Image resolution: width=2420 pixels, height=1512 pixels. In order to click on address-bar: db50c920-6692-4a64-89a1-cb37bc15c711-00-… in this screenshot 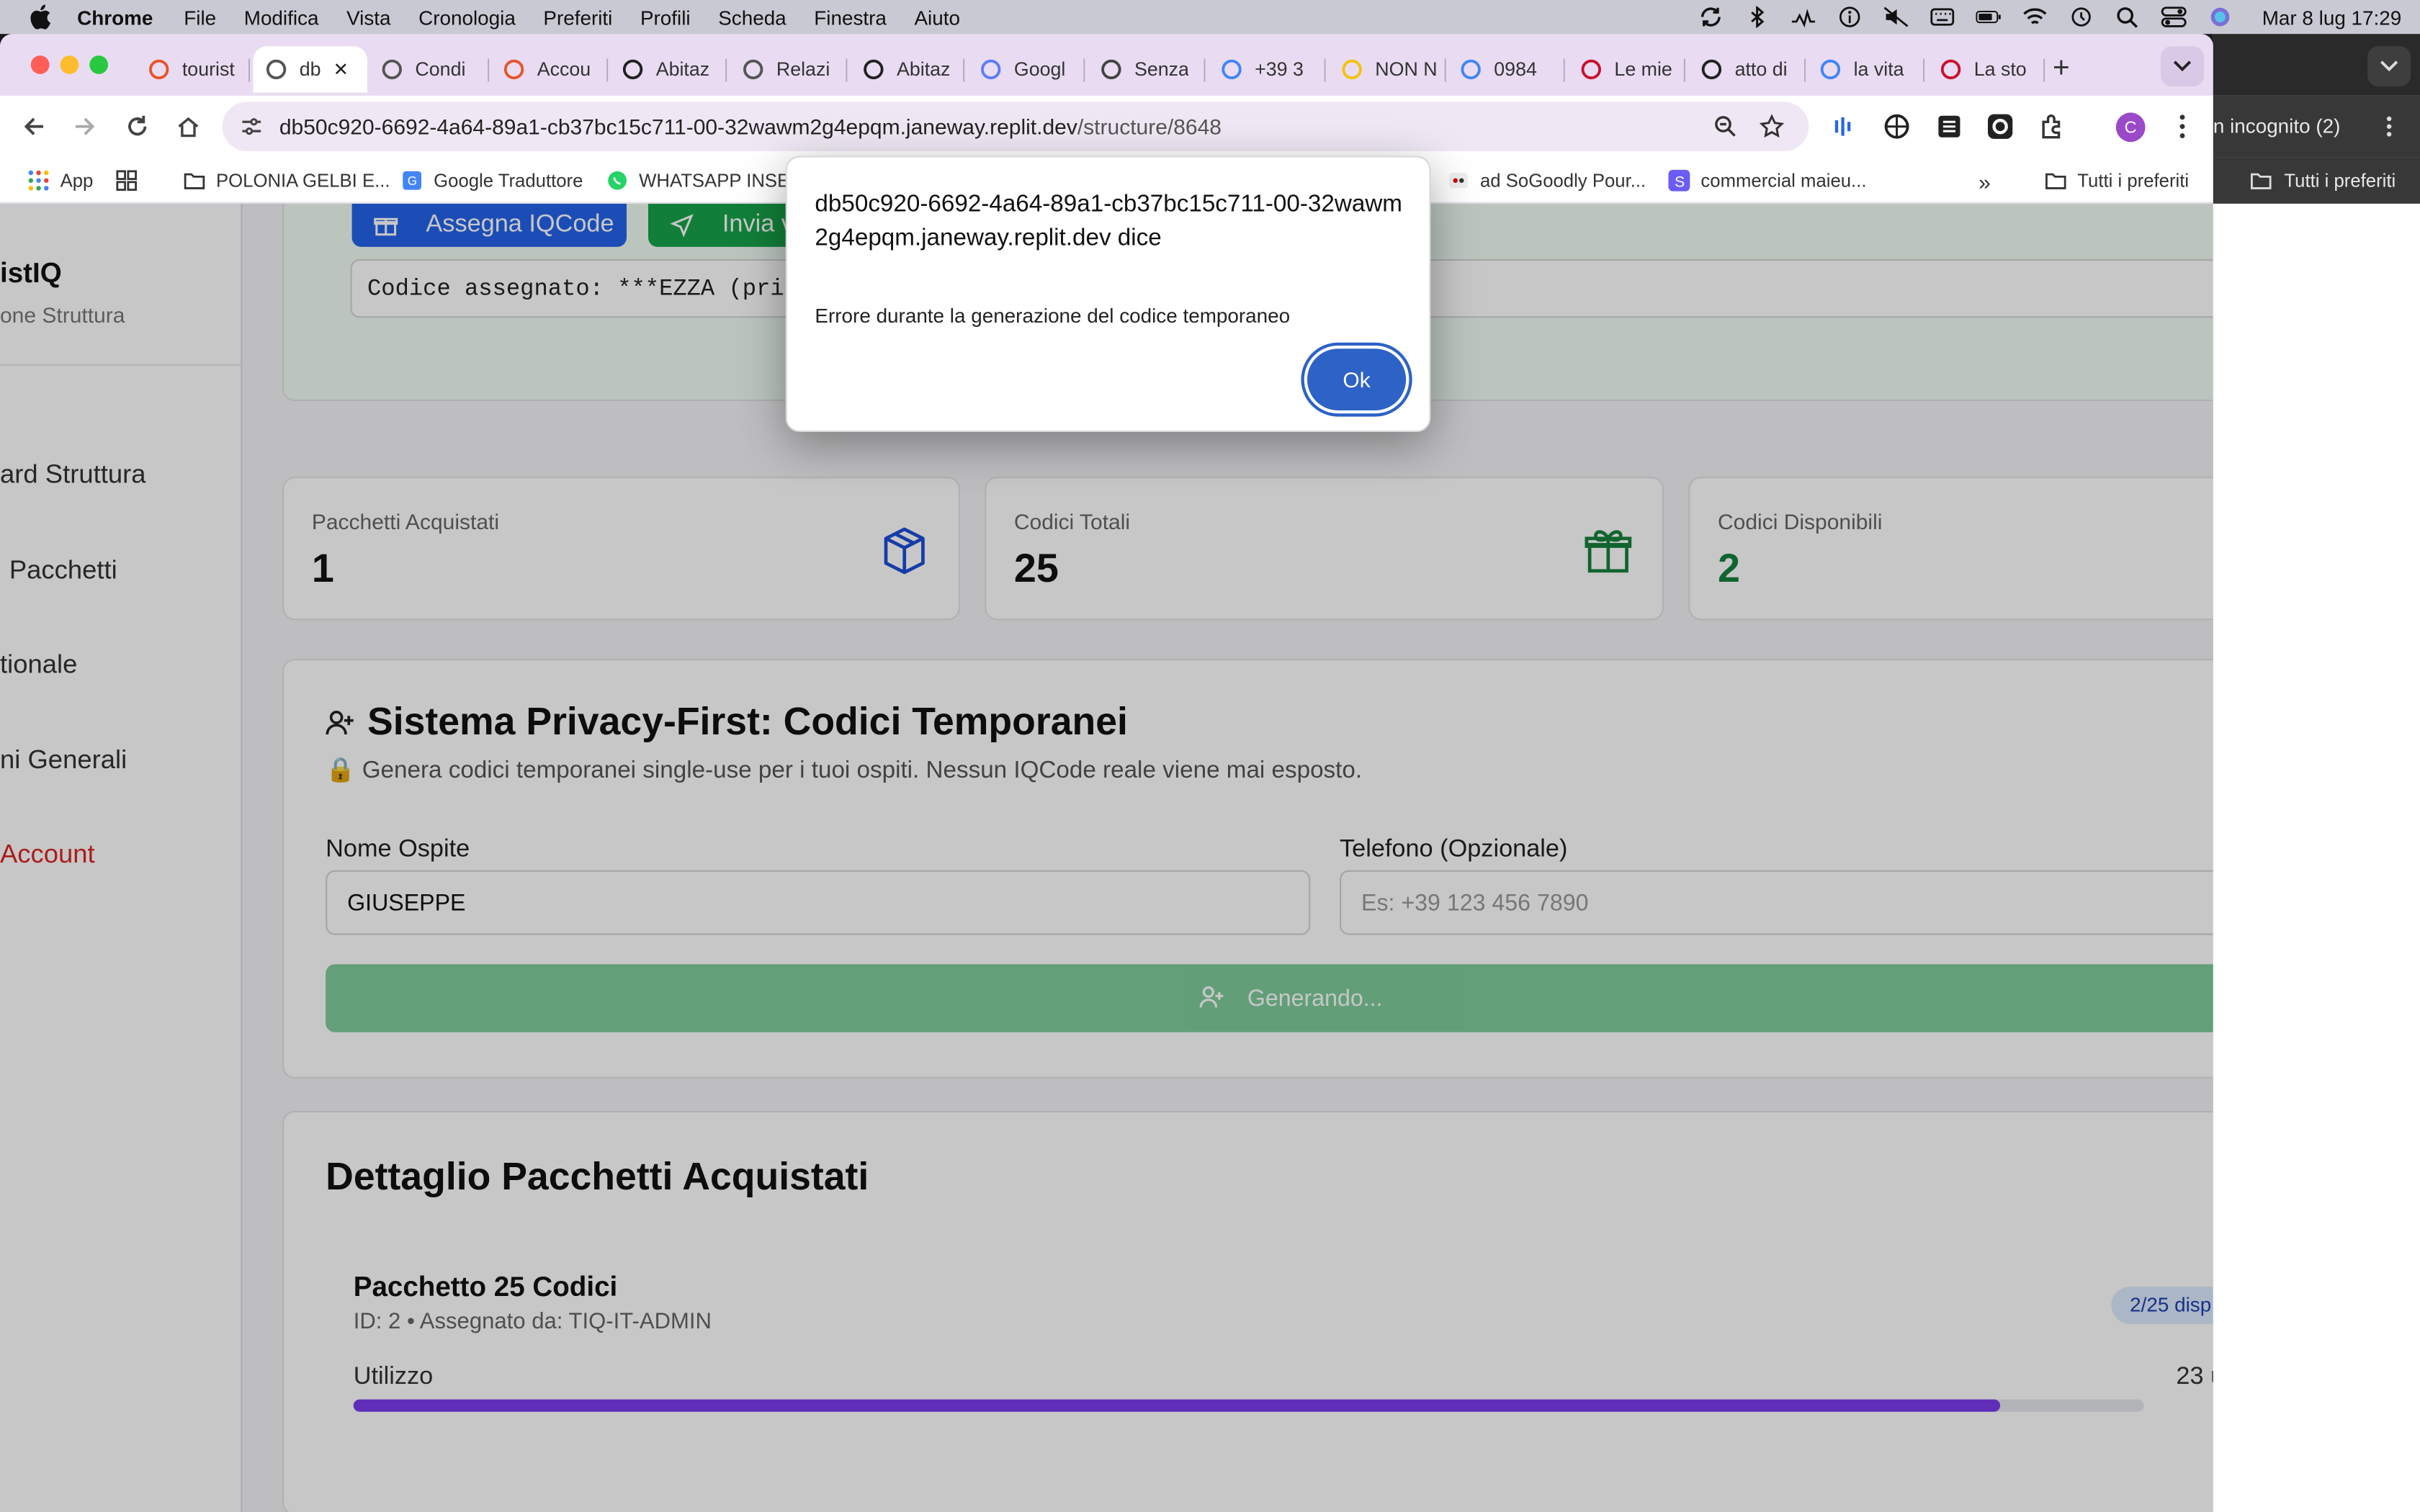, I will do `click(1015, 126)`.